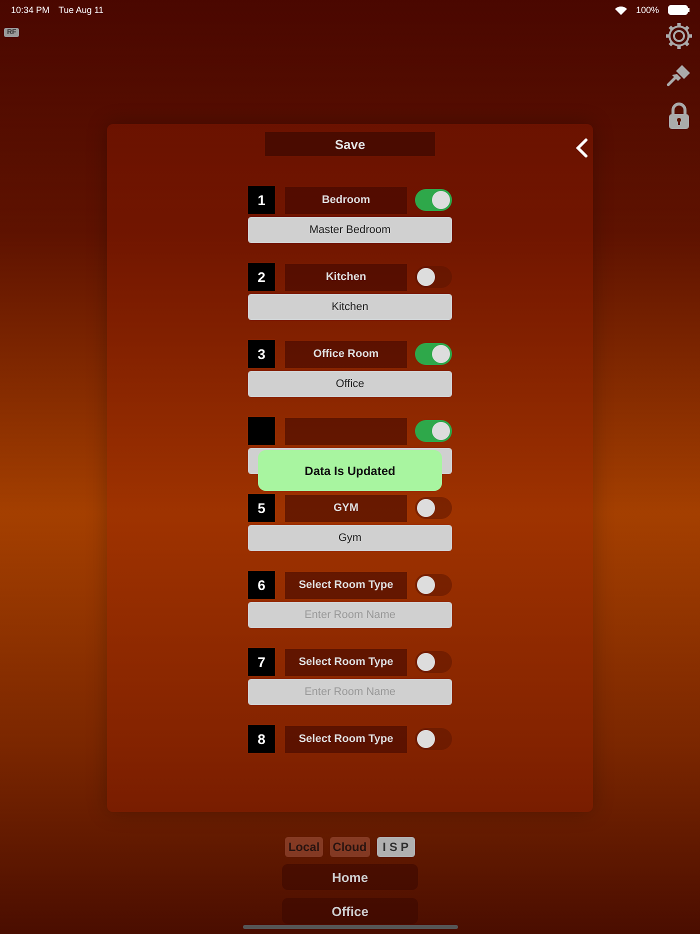 The width and height of the screenshot is (700, 934). Describe the element at coordinates (620, 10) in the screenshot. I see `wifi-icon` at that location.